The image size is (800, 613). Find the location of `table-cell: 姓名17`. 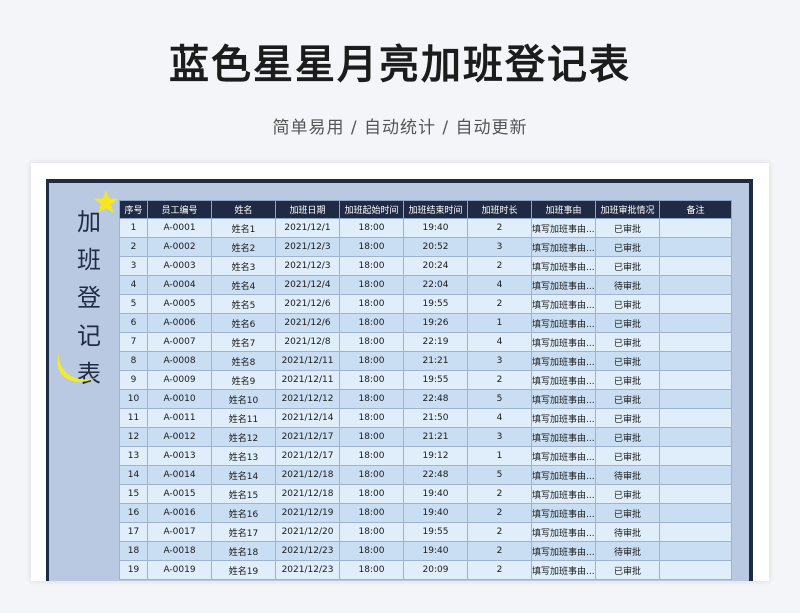

table-cell: 姓名17 is located at coordinates (243, 532).